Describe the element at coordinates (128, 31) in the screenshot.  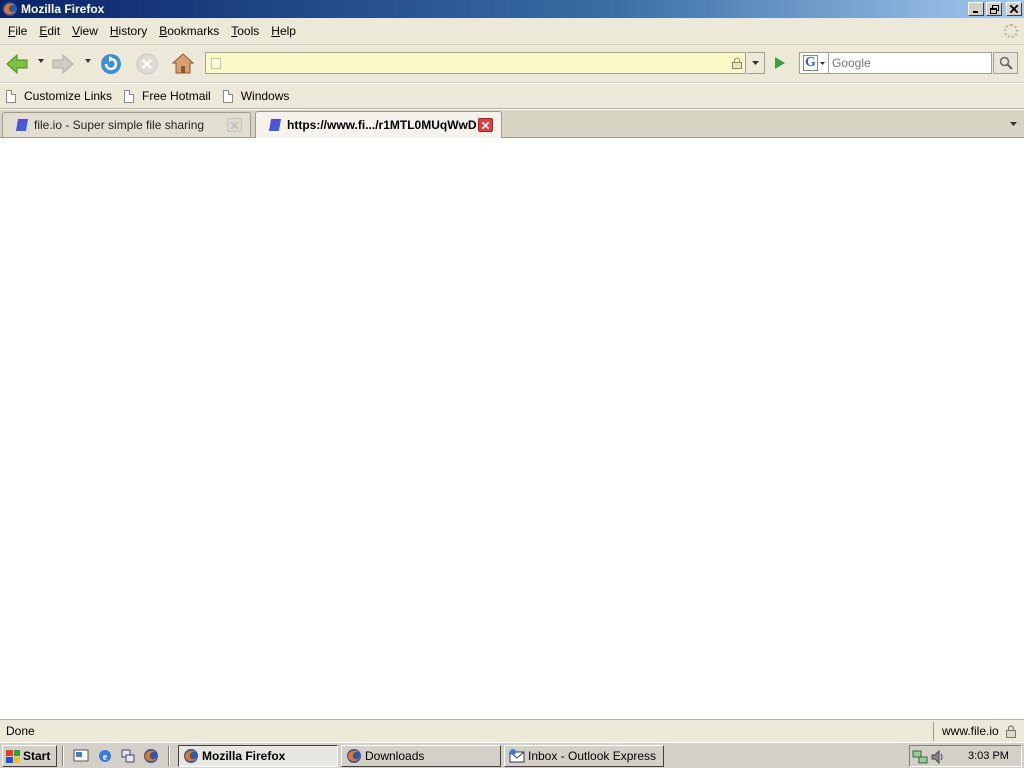
I see `menu-history: History` at that location.